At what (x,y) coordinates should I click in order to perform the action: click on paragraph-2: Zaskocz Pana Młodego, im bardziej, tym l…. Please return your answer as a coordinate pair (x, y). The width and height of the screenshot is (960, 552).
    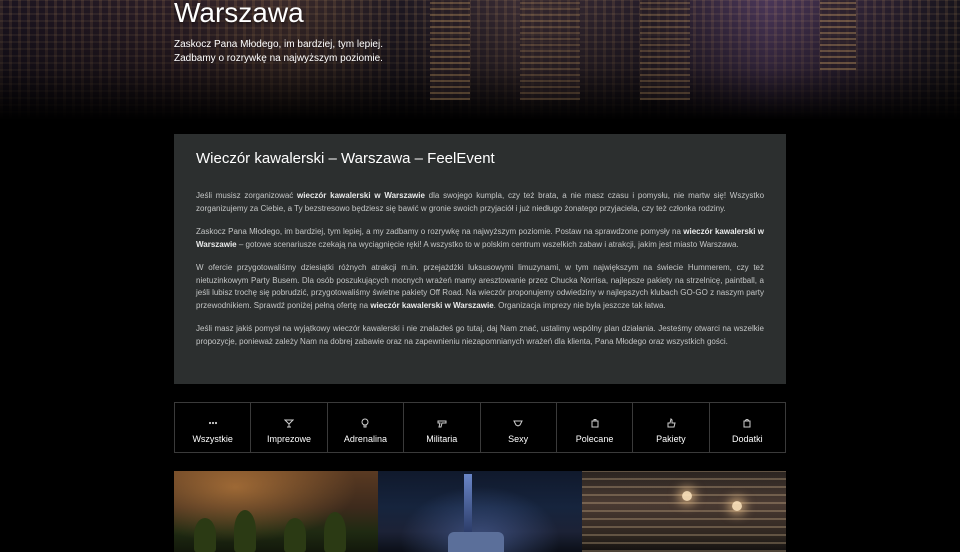
    Looking at the image, I should click on (480, 238).